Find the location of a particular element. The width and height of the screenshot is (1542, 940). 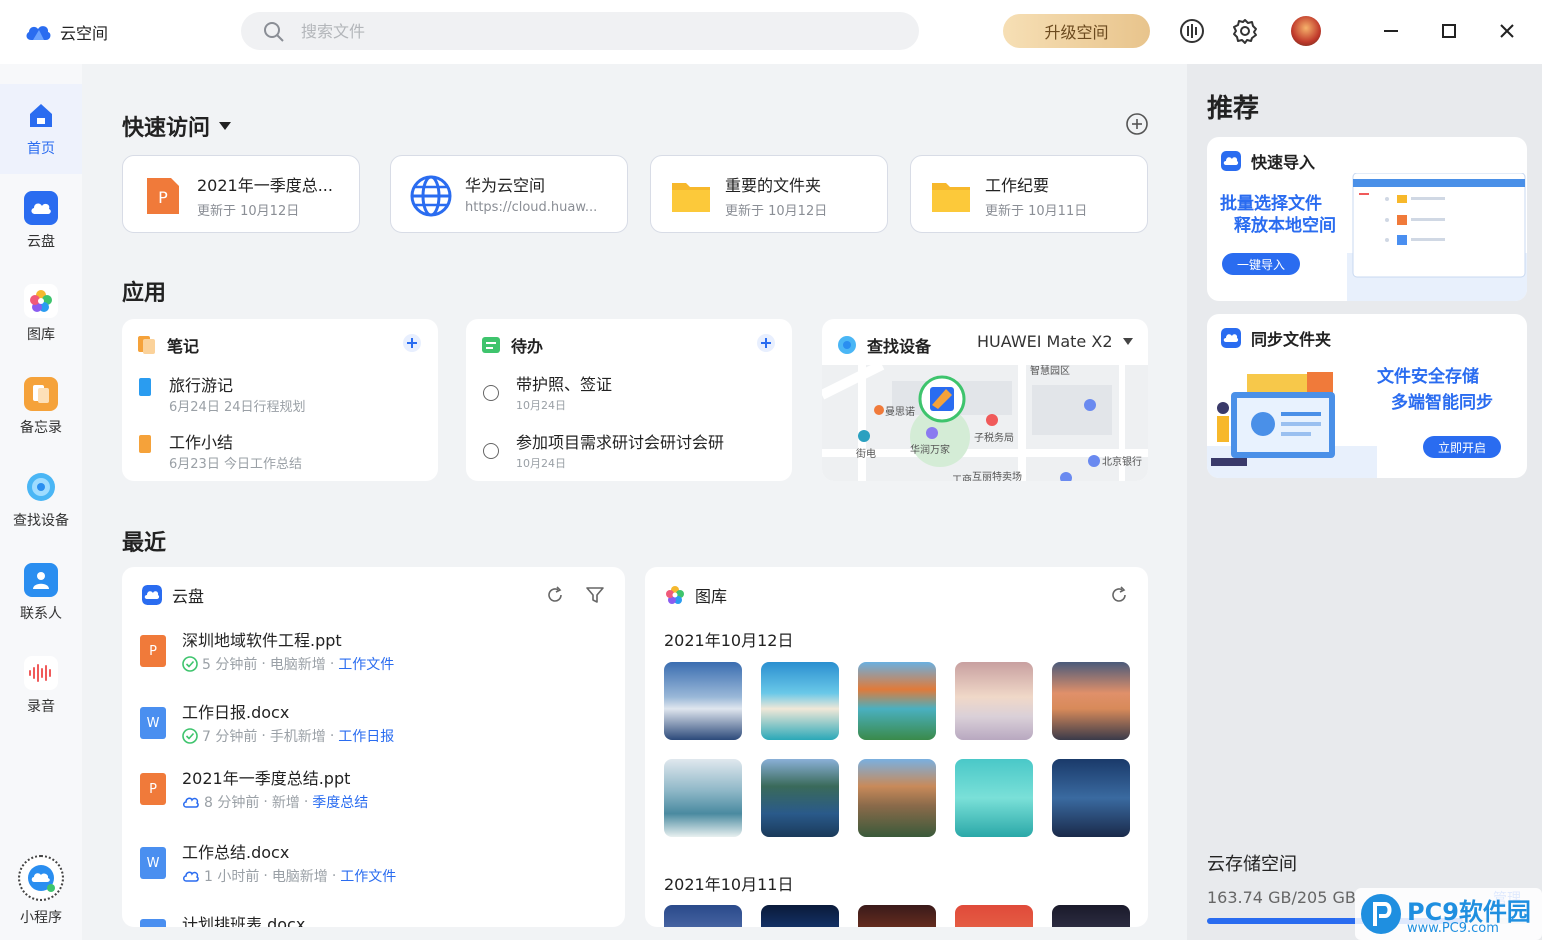

quick-import-header: 快速导入 is located at coordinates (1268, 161).